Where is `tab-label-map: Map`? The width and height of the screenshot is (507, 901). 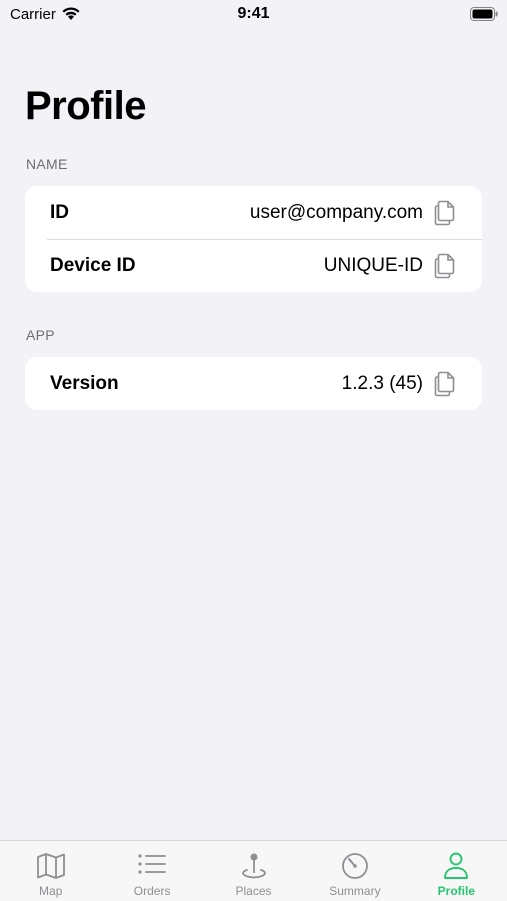
tab-label-map: Map is located at coordinates (51, 891).